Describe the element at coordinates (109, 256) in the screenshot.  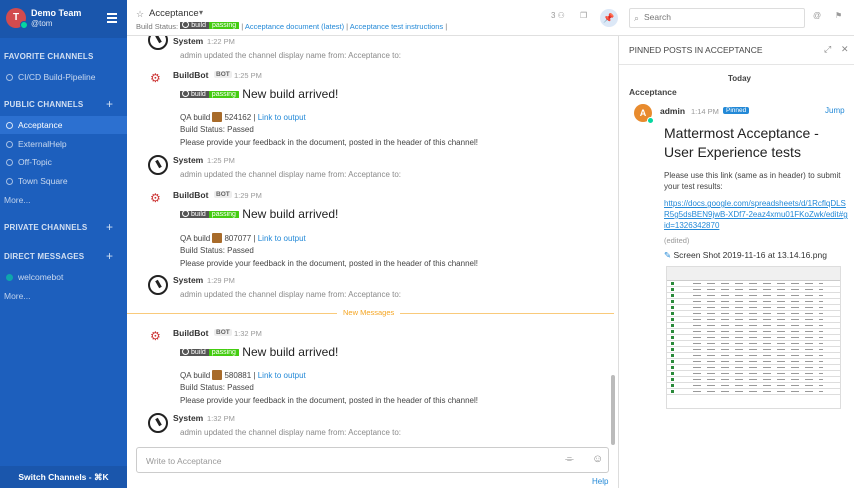
I see `add-direct-message-icon: +` at that location.